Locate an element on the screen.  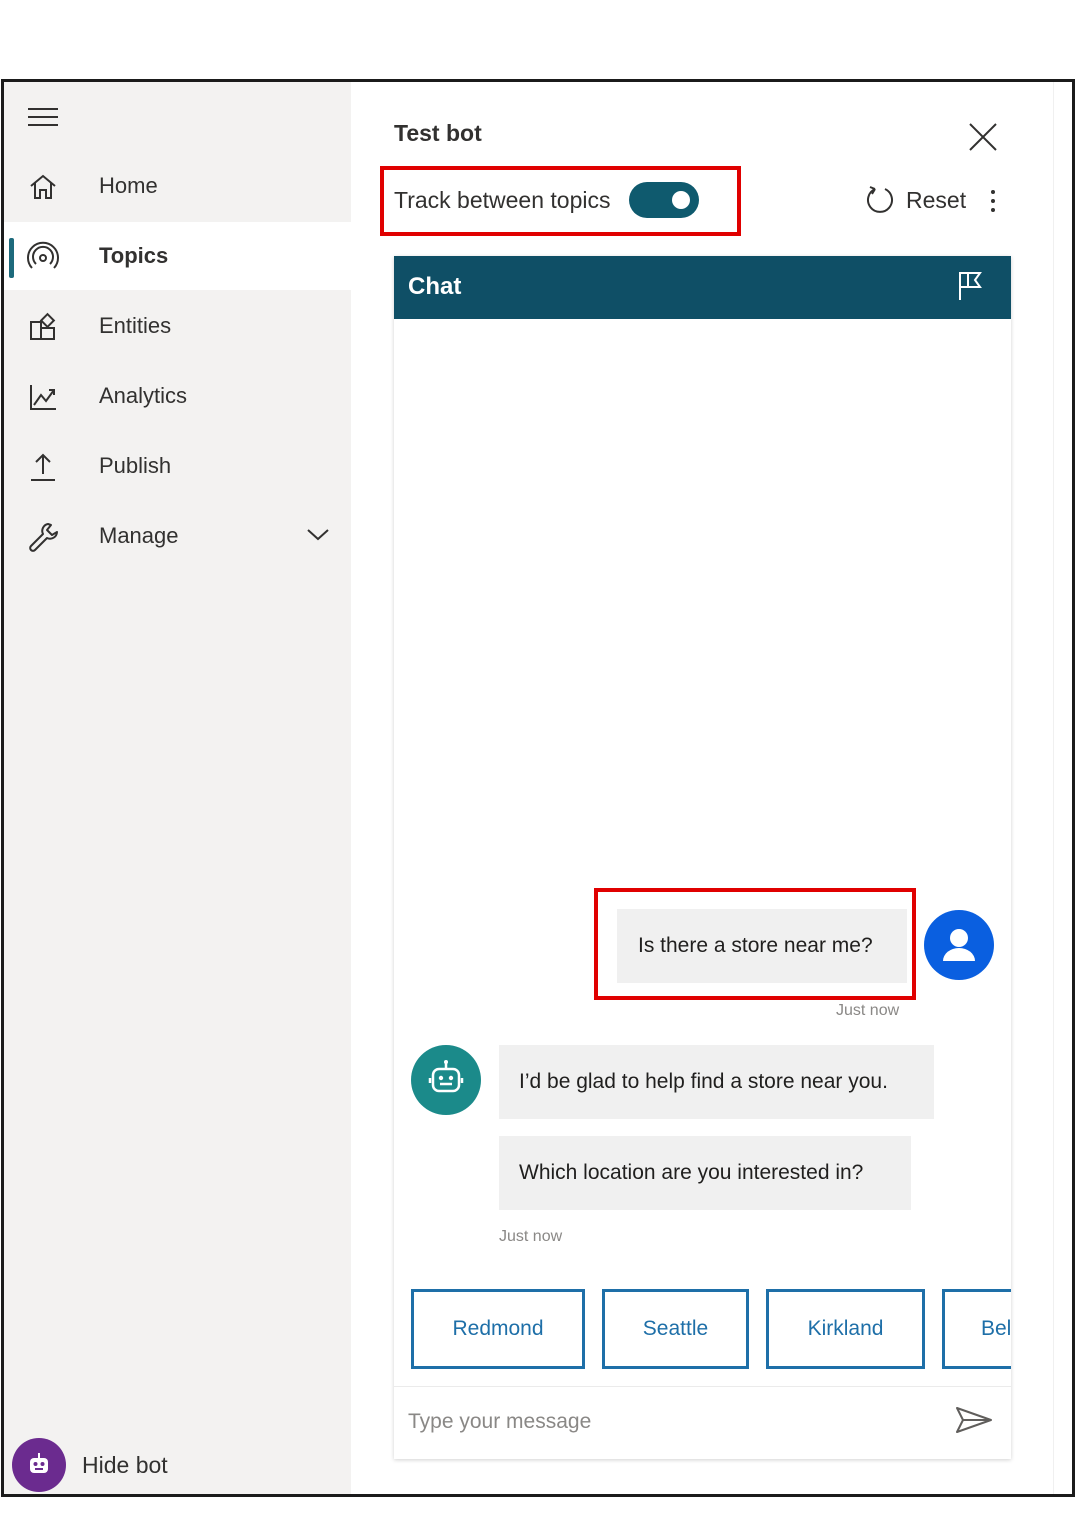
suggested-action-label: Kirkland is located at coordinates (845, 1328).